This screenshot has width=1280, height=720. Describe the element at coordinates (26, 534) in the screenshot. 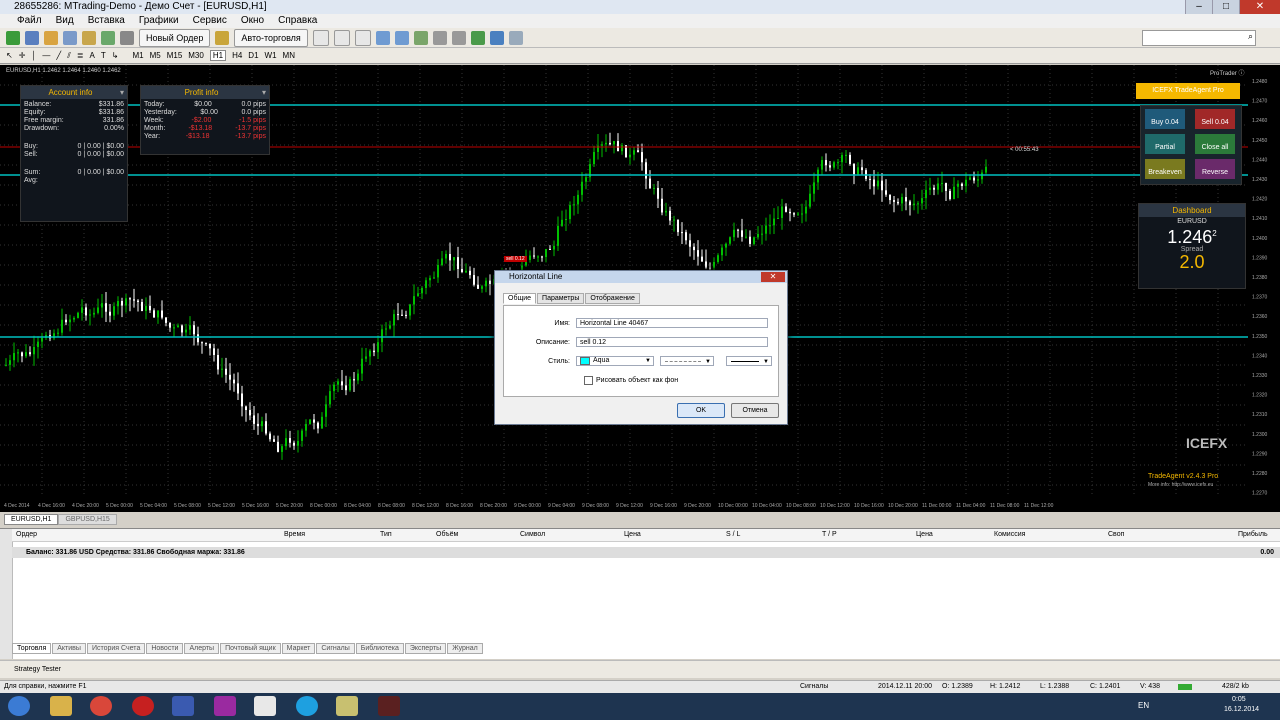

I see `col-order: Ордер` at that location.